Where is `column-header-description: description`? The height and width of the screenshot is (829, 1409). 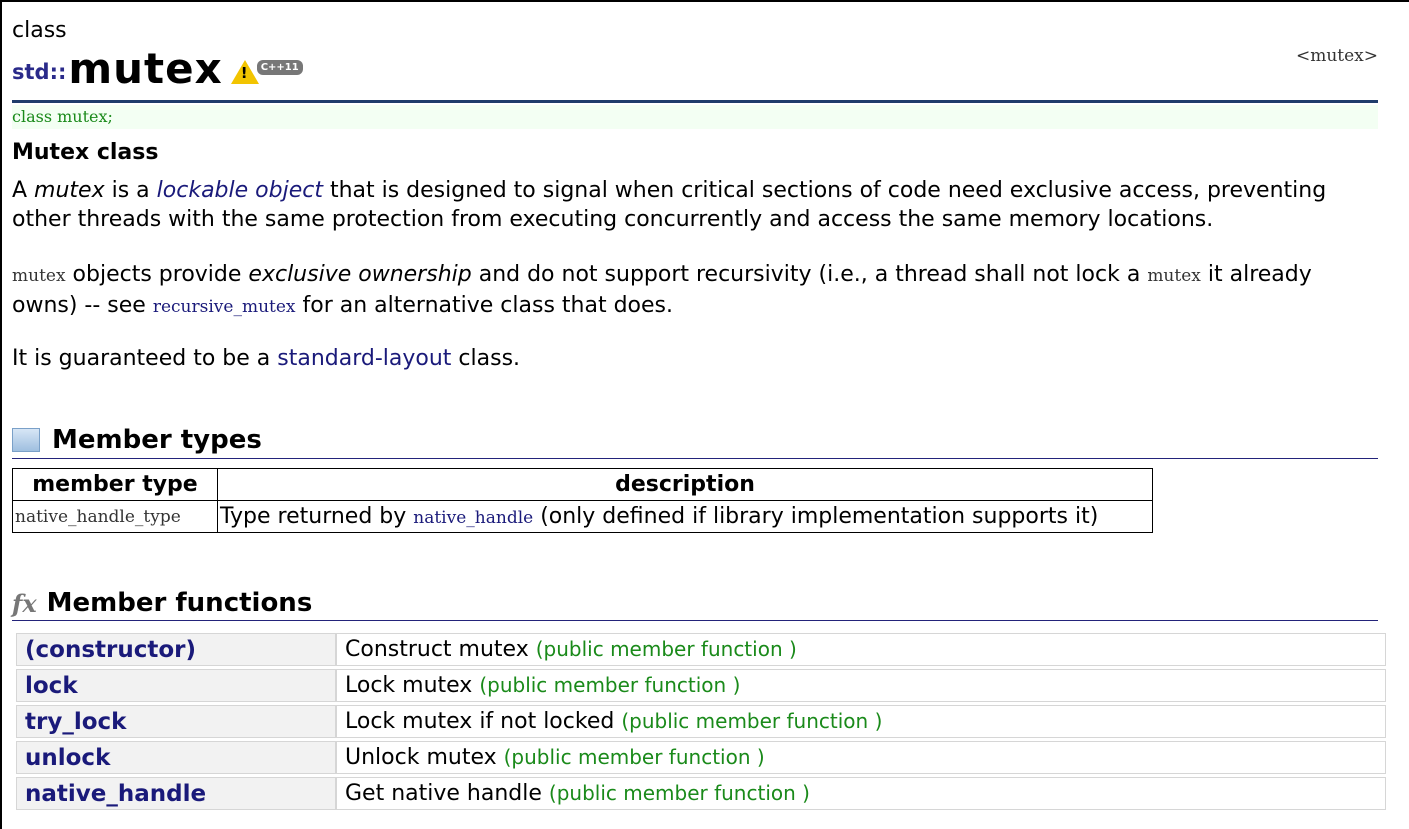
column-header-description: description is located at coordinates (685, 484).